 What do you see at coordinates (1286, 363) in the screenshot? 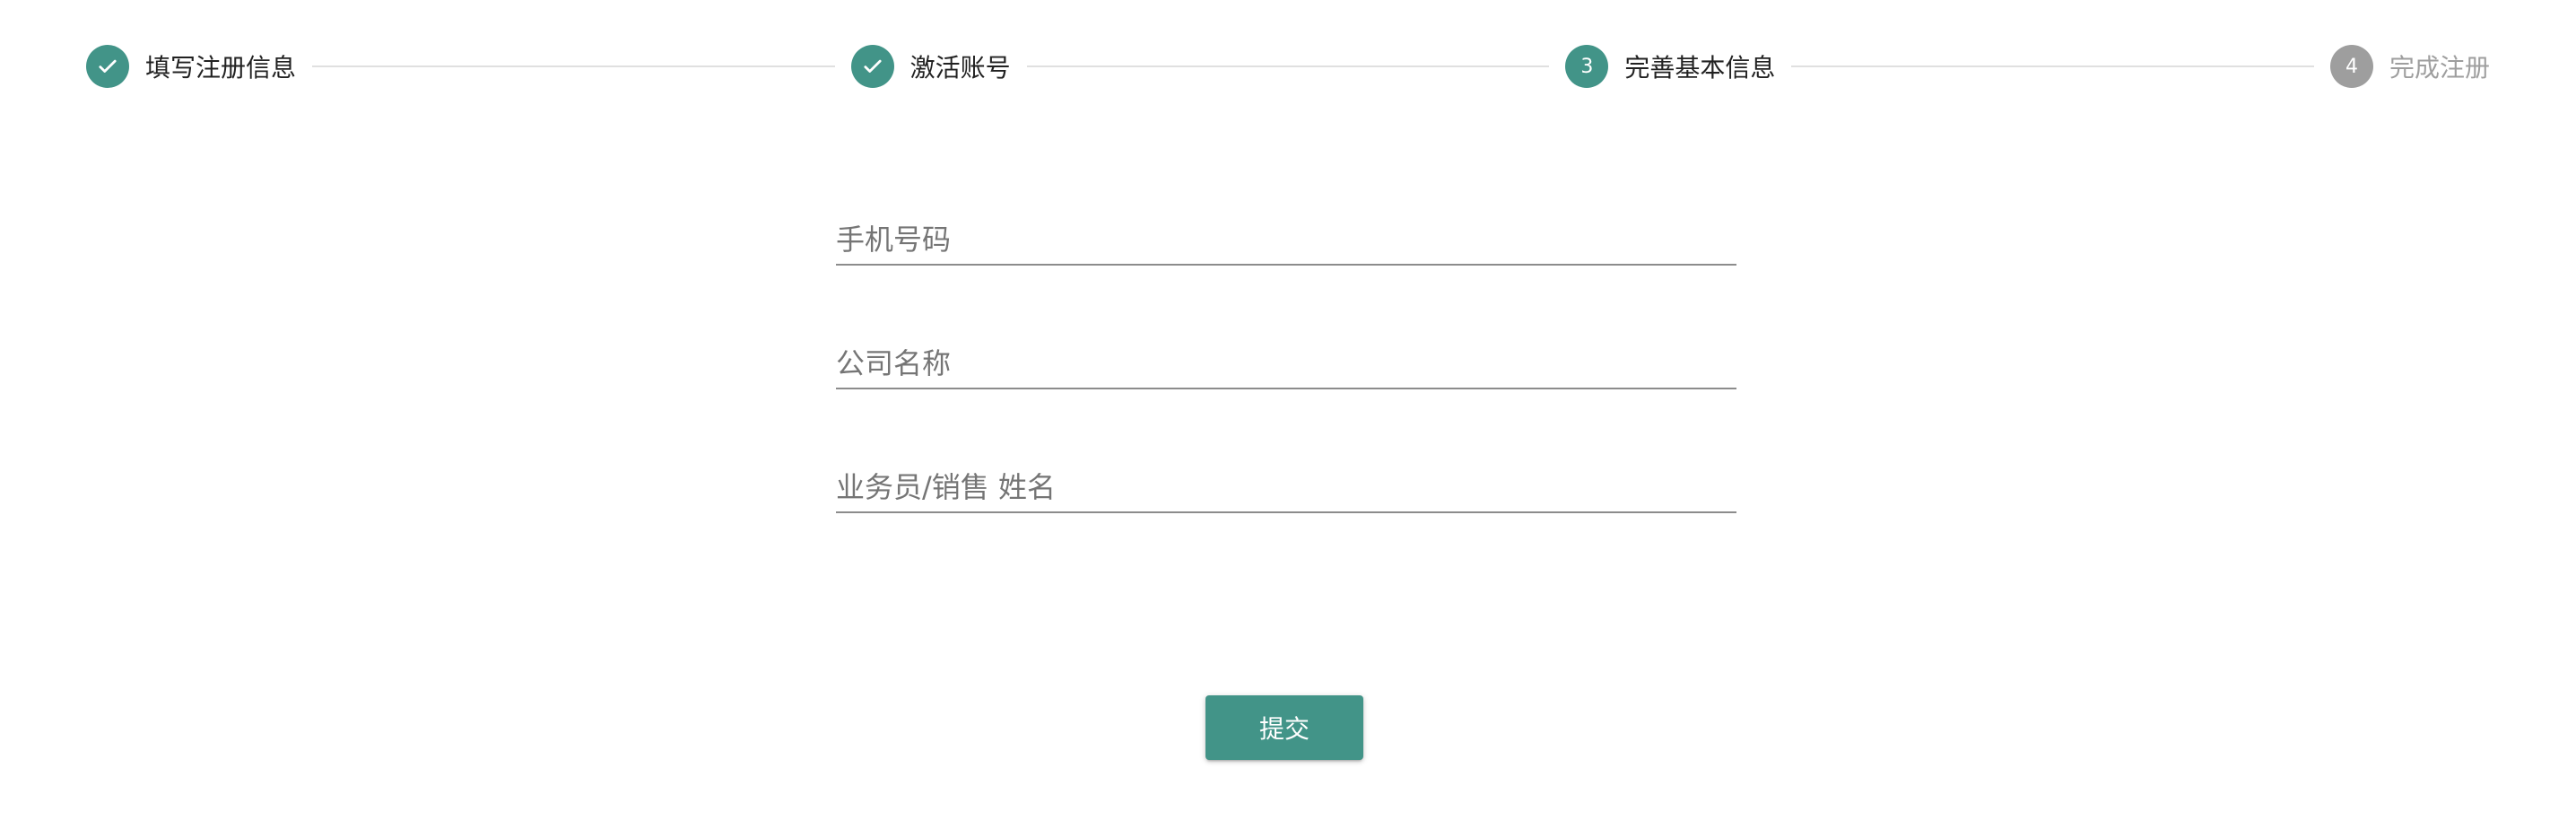
I see `company-name-input` at bounding box center [1286, 363].